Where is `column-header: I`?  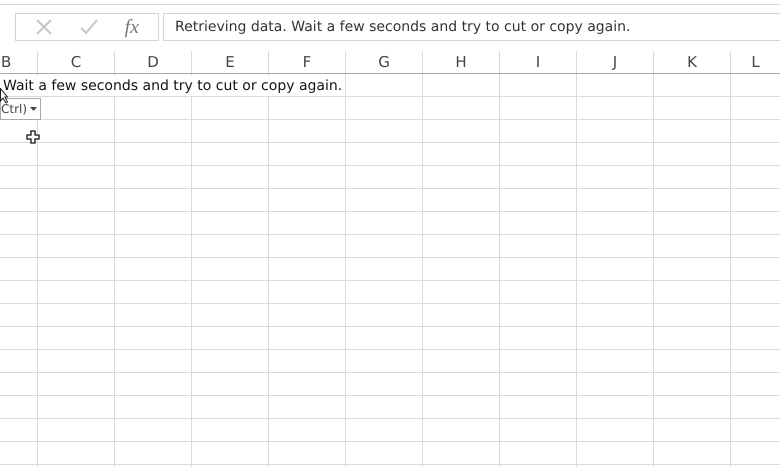
column-header: I is located at coordinates (538, 62).